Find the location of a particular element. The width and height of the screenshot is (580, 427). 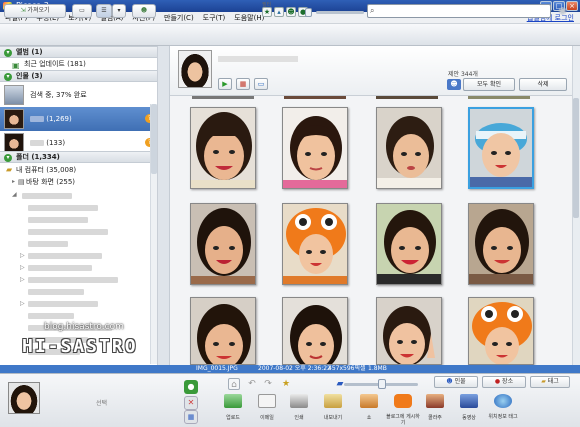

reject-button: 삭제 is located at coordinates (543, 84).